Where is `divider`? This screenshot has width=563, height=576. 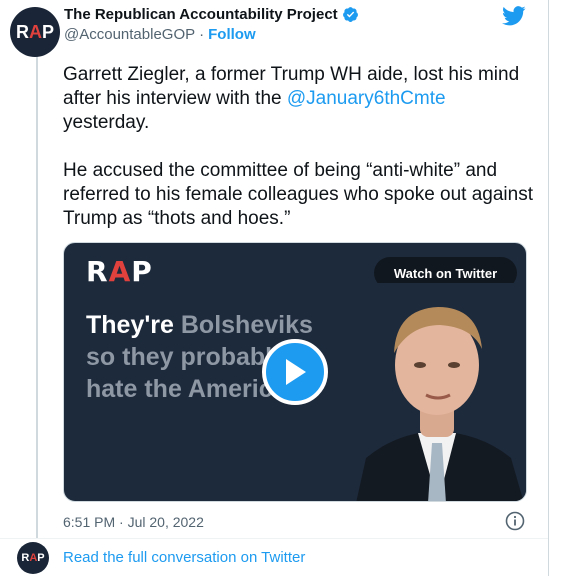
divider is located at coordinates (274, 538).